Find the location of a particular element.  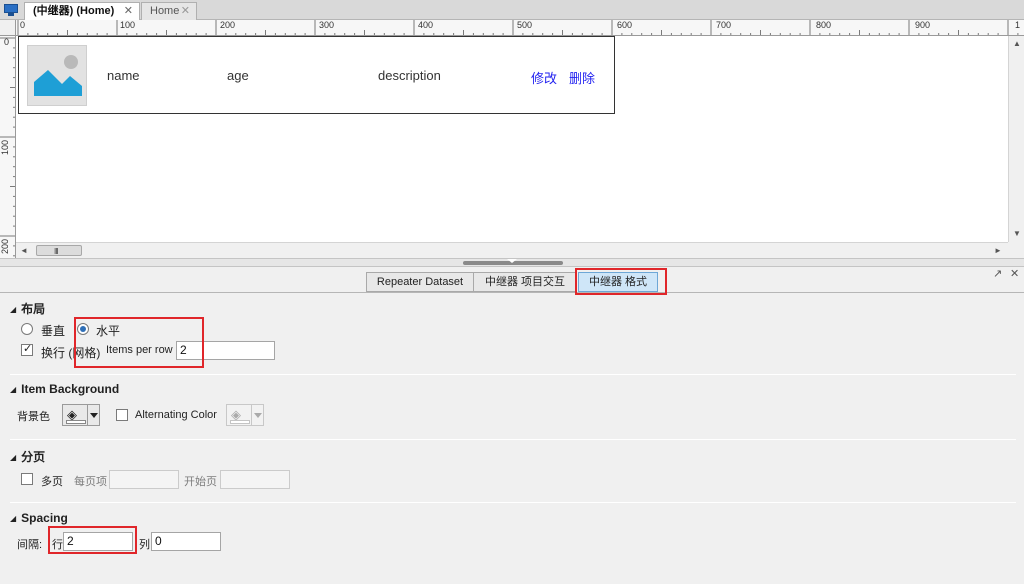

scroll-up-icon: ▲ is located at coordinates (1017, 43).